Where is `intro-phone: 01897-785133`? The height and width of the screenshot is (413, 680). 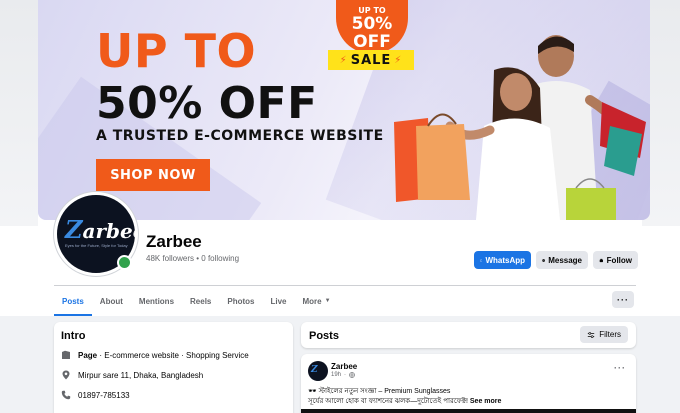 intro-phone: 01897-785133 is located at coordinates (95, 395).